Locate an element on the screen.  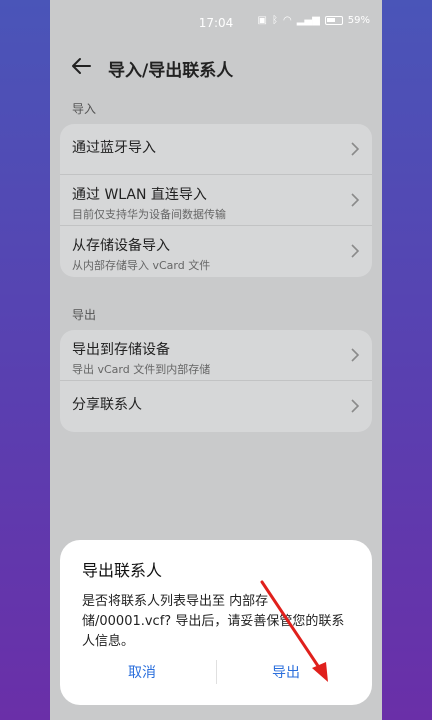
page-title: 导入/导出联系人 is located at coordinates (171, 71).